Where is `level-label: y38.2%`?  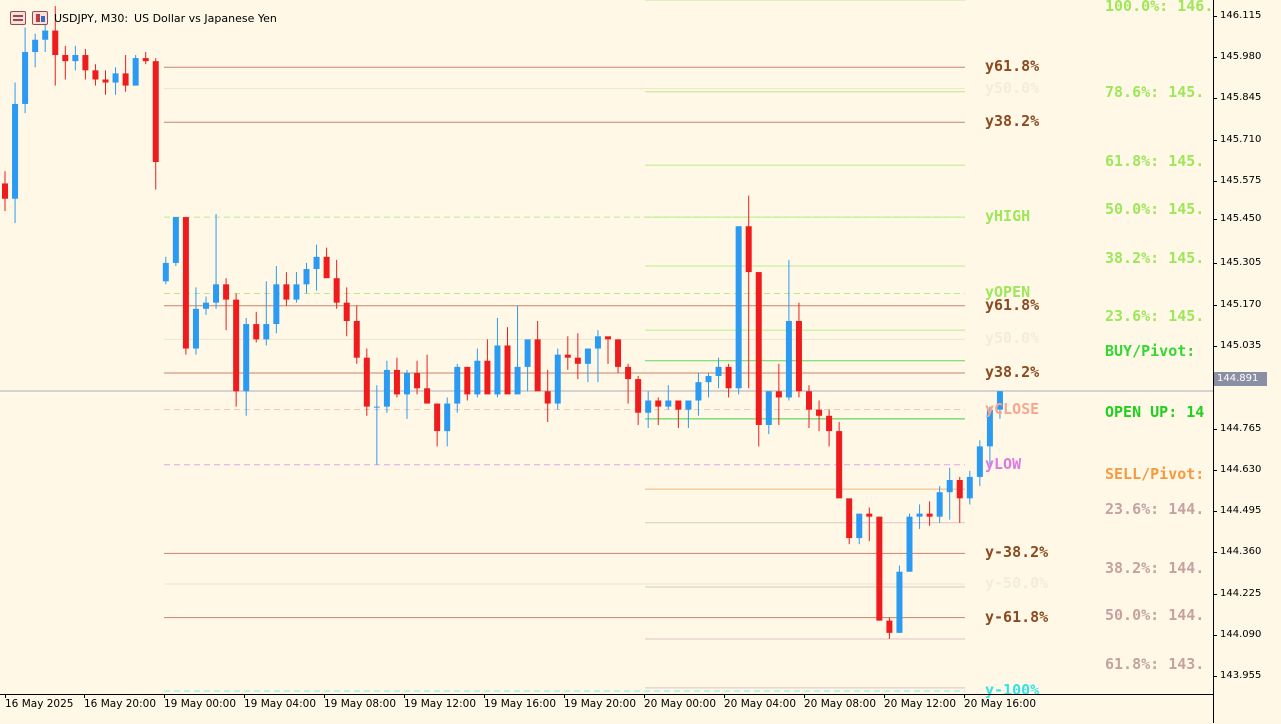
level-label: y38.2% is located at coordinates (1012, 371).